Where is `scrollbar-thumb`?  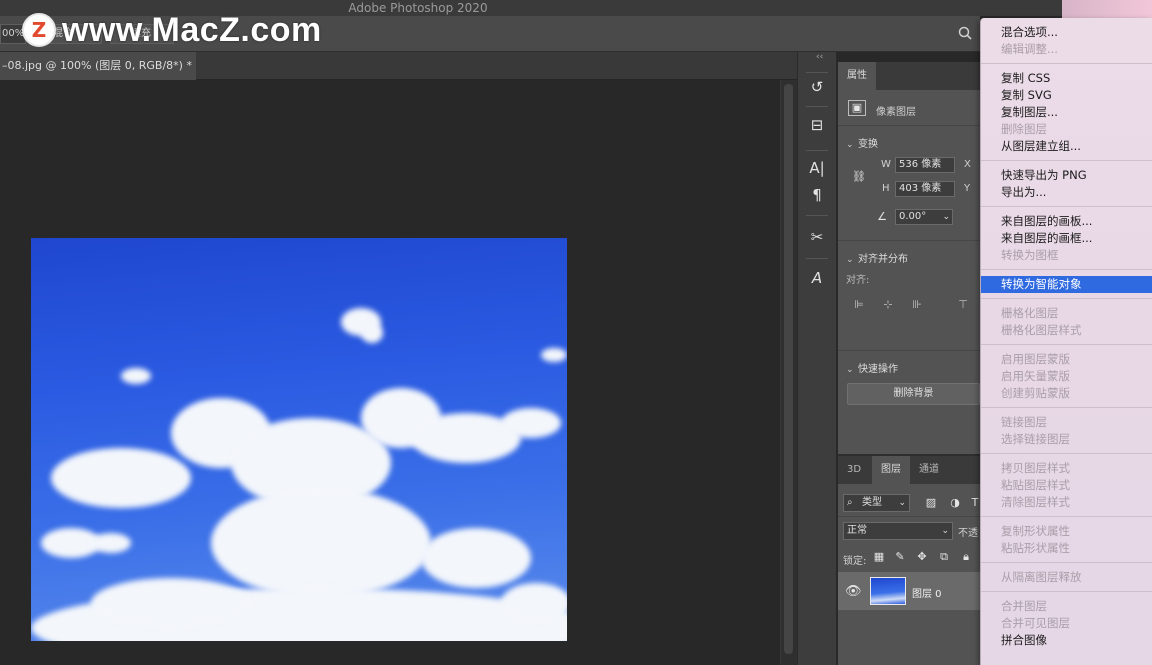 scrollbar-thumb is located at coordinates (788, 369).